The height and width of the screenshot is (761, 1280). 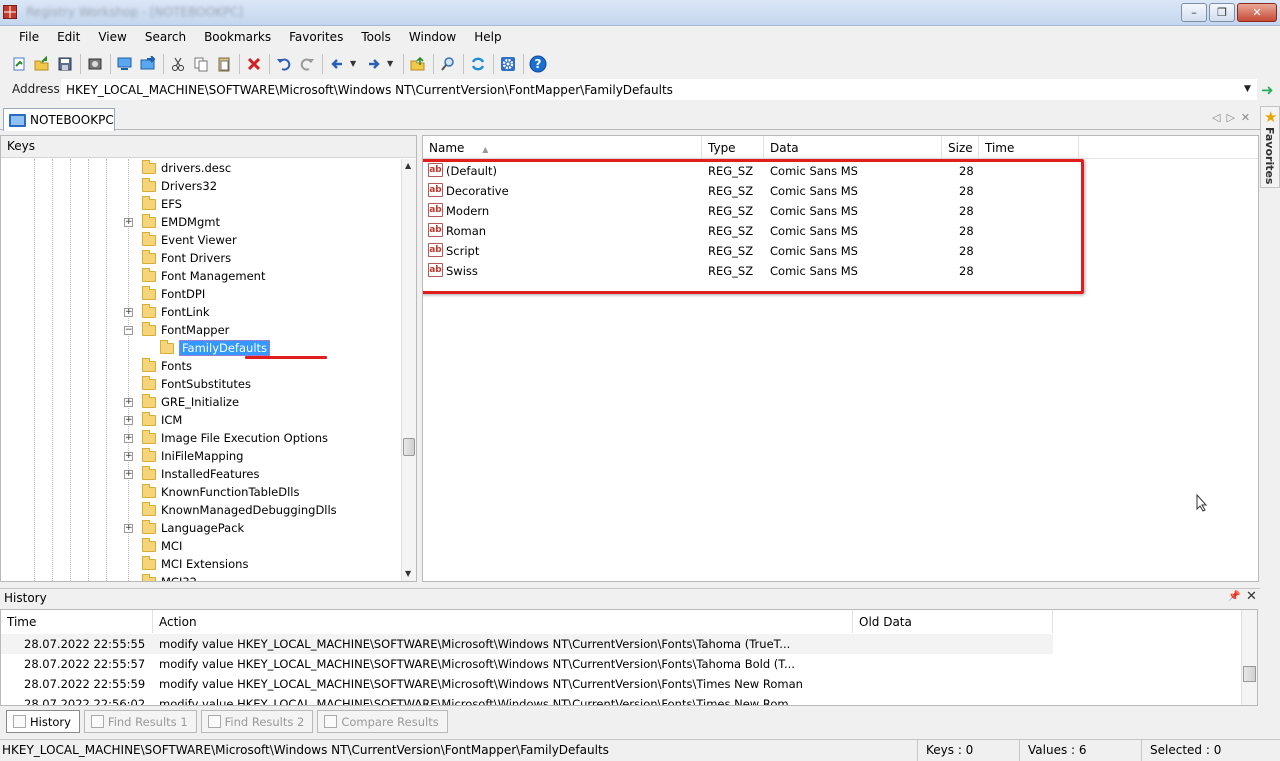 I want to click on find-icon, so click(x=448, y=64).